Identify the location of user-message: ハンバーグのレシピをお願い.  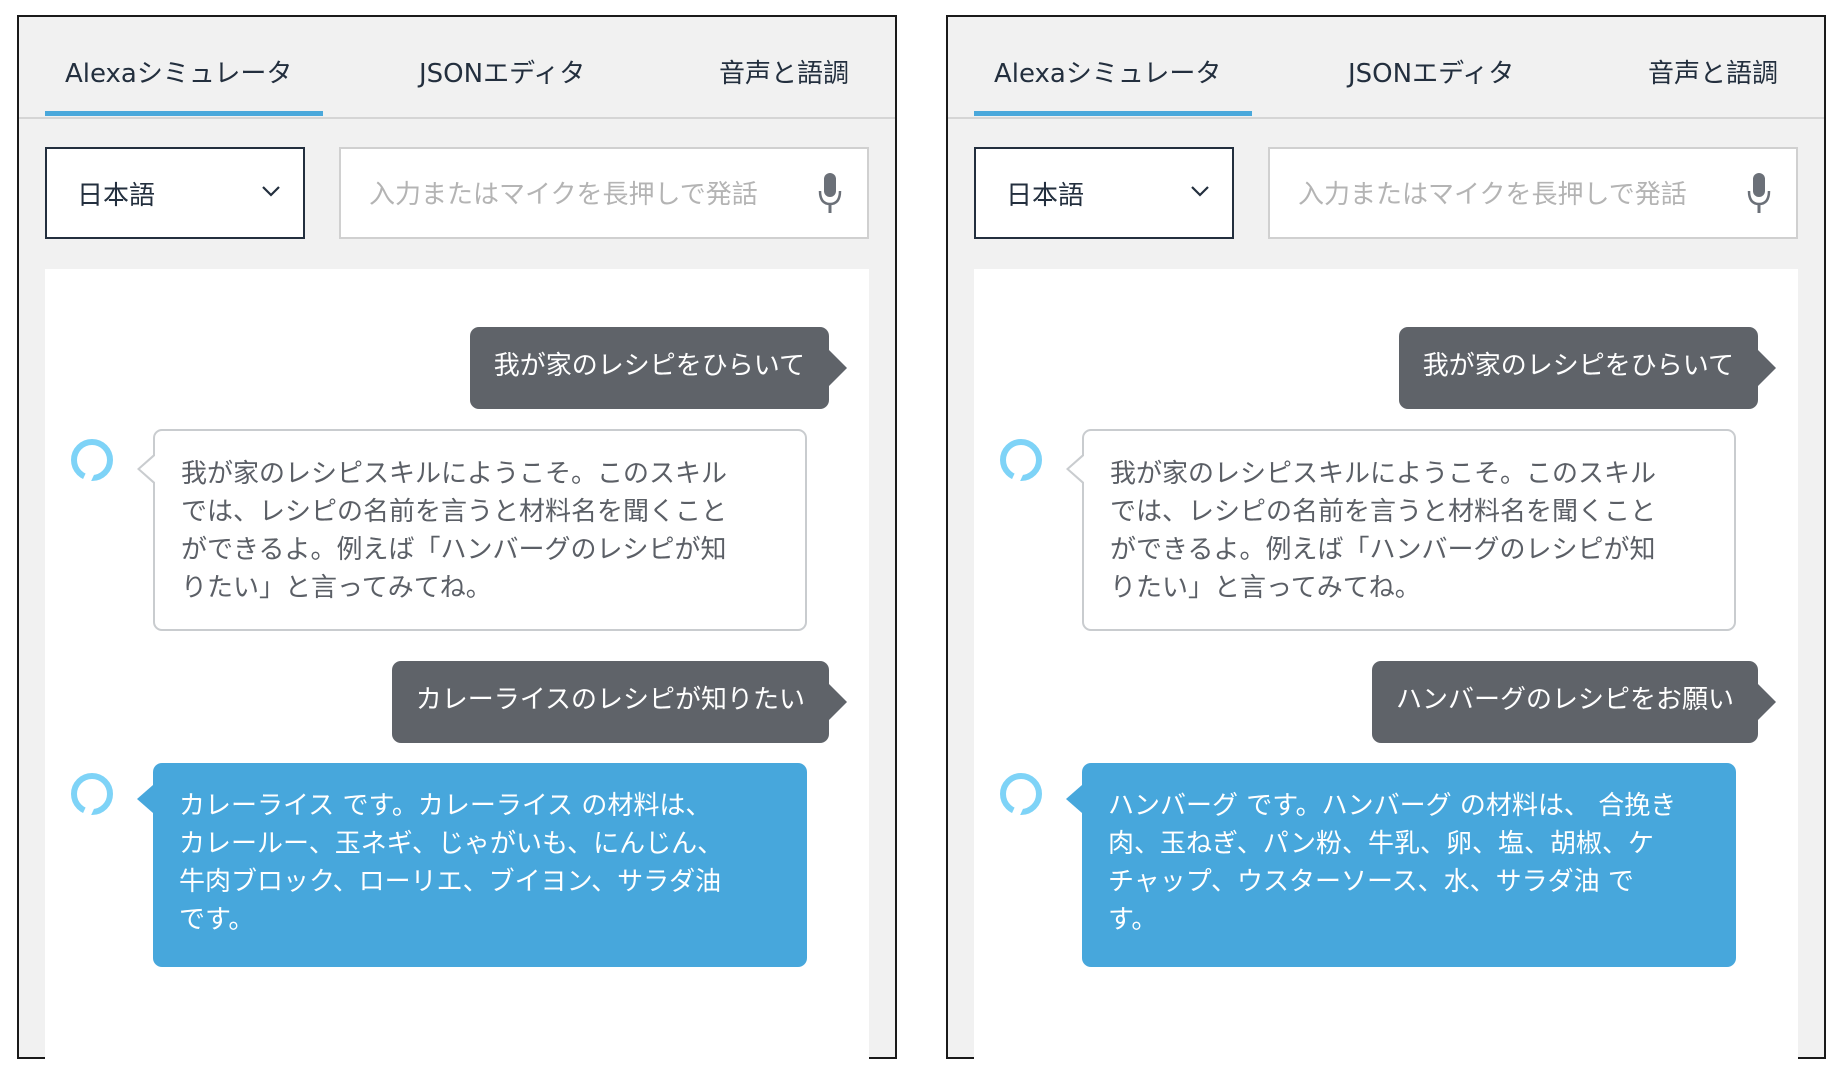
(1574, 702).